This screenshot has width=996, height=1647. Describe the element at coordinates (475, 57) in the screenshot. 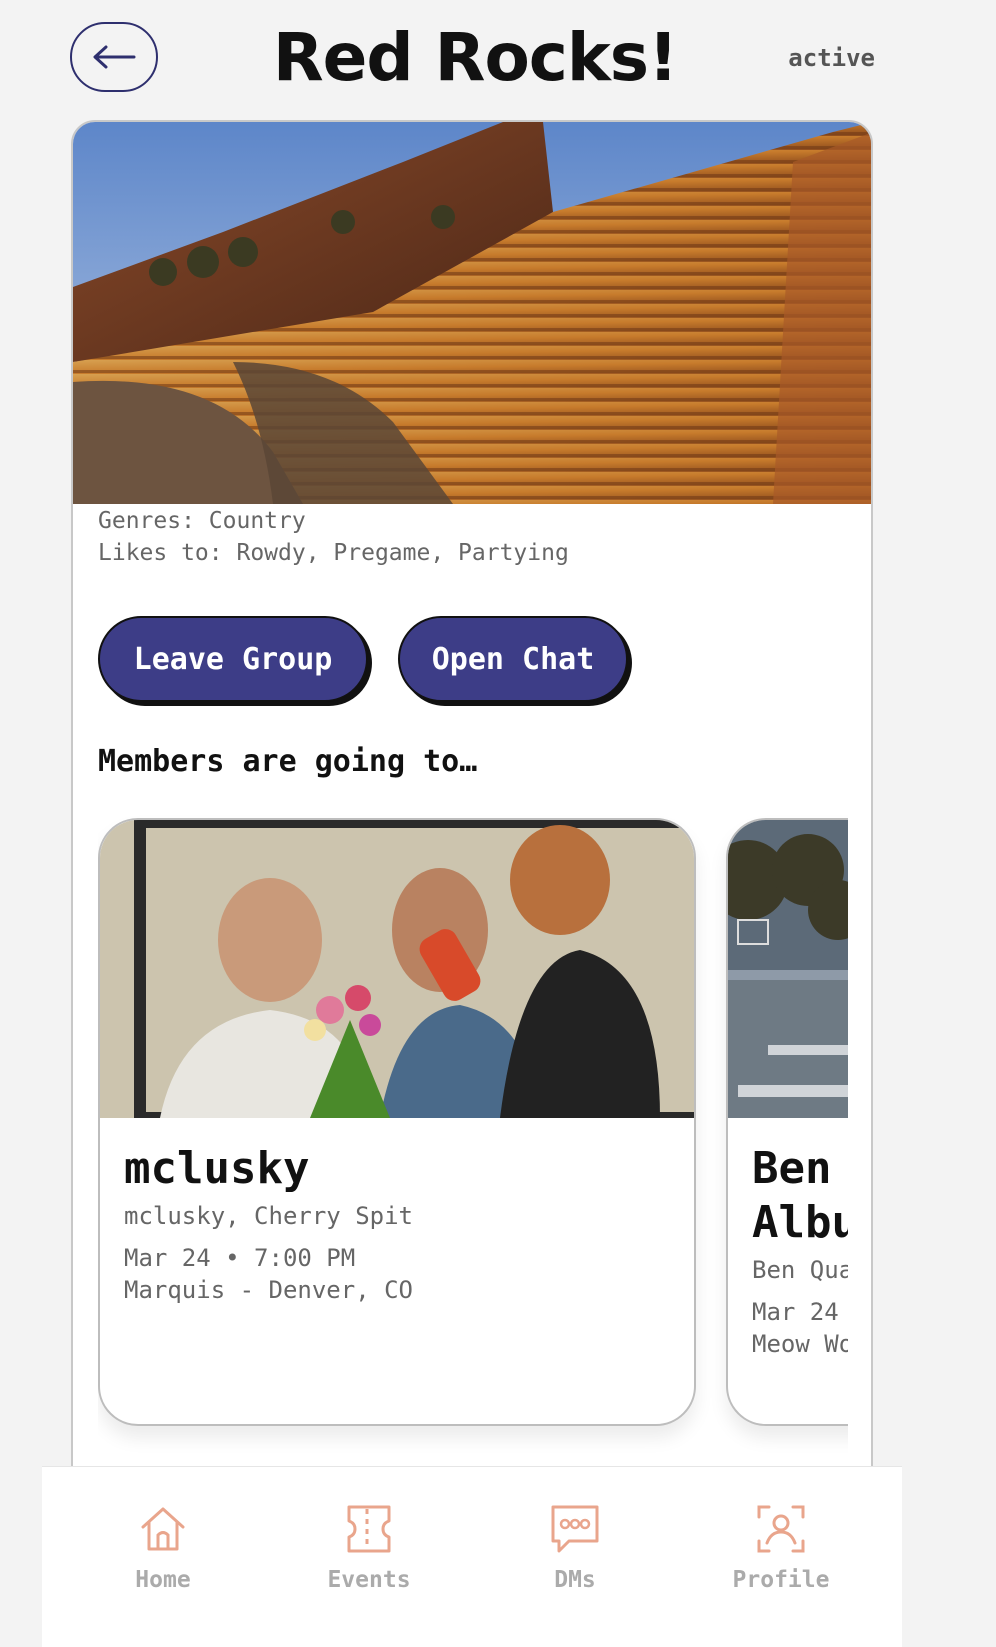

I see `page-title: Red Rocks!` at that location.